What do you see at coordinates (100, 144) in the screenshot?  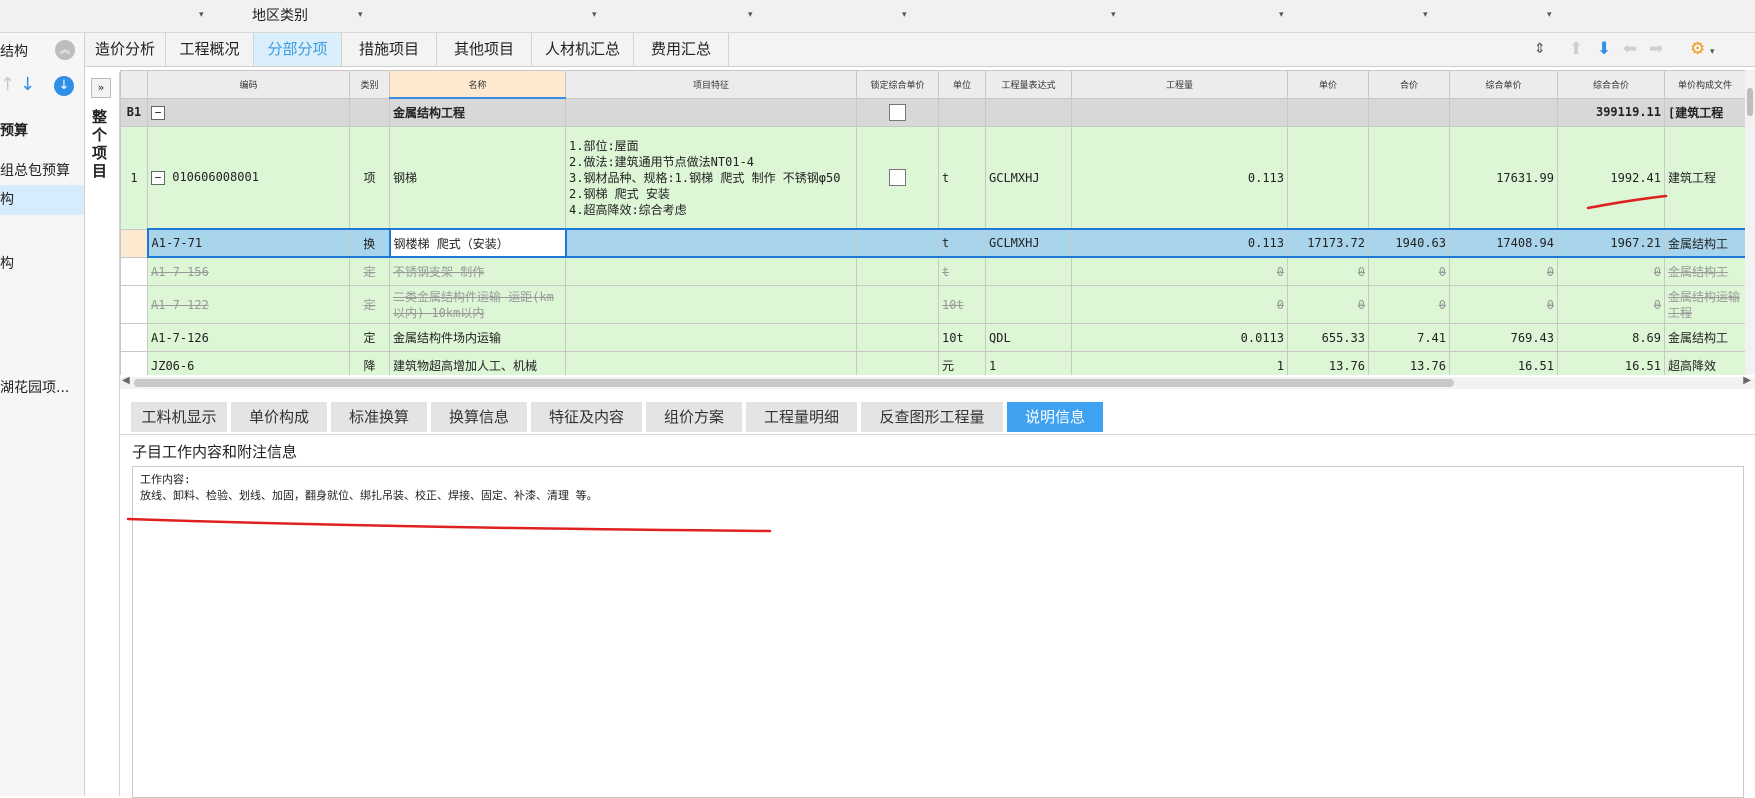 I see `whole-project-label: 整个项目` at bounding box center [100, 144].